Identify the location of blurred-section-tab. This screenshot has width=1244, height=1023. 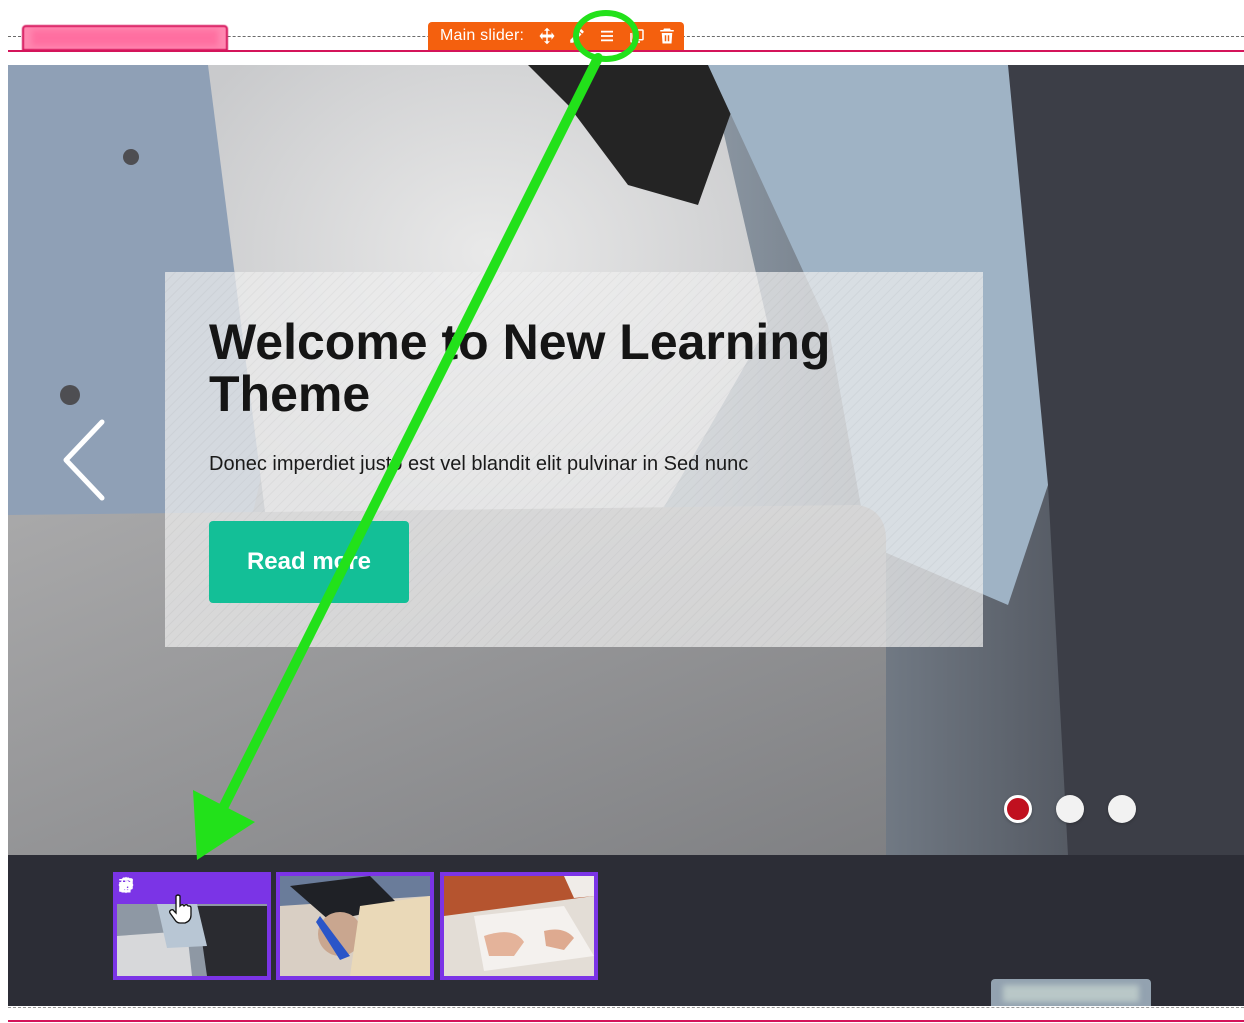
(125, 38).